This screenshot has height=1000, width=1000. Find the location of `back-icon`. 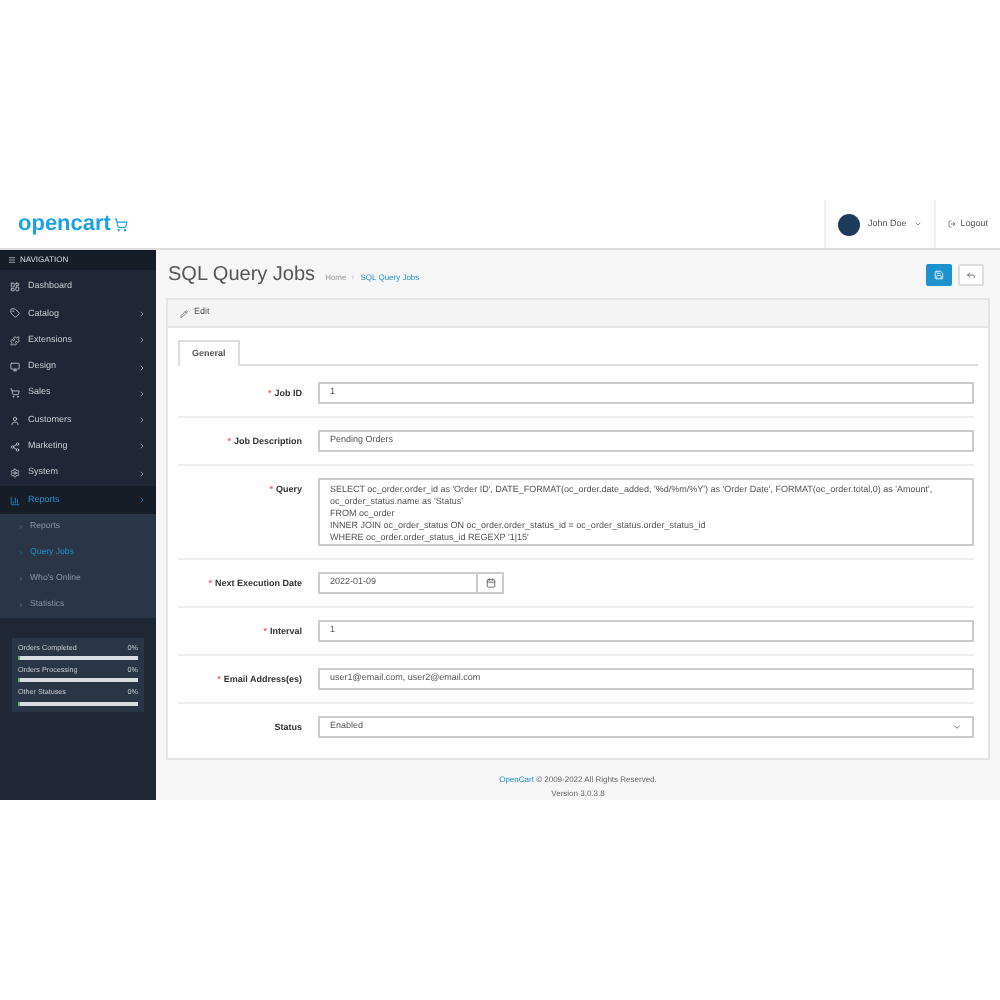

back-icon is located at coordinates (971, 274).